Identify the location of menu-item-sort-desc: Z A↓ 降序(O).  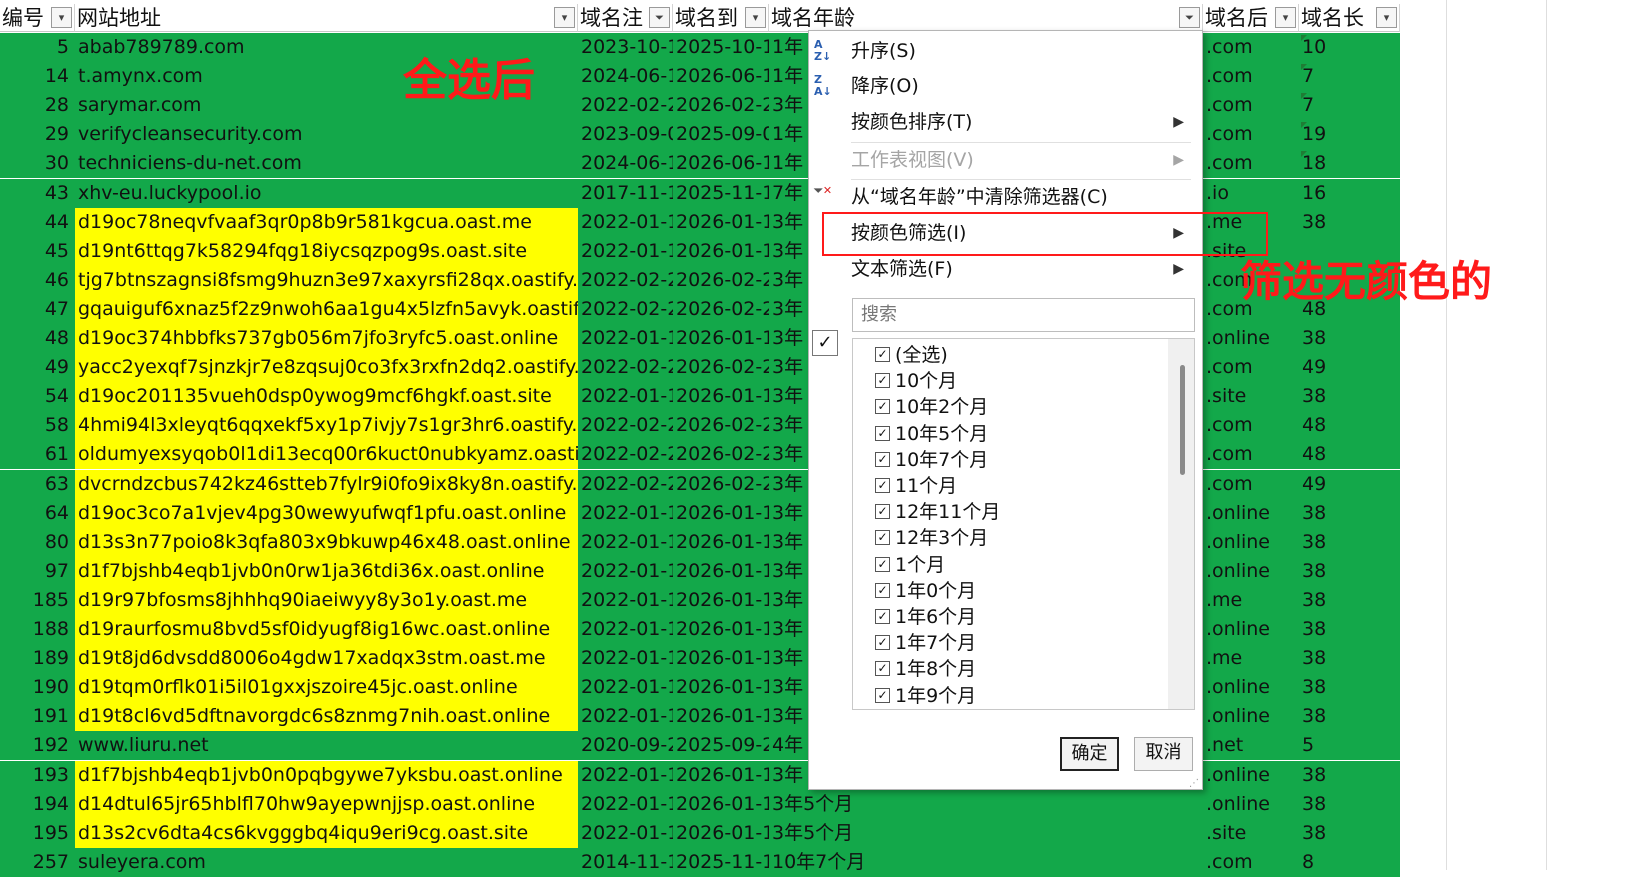
(1005, 86).